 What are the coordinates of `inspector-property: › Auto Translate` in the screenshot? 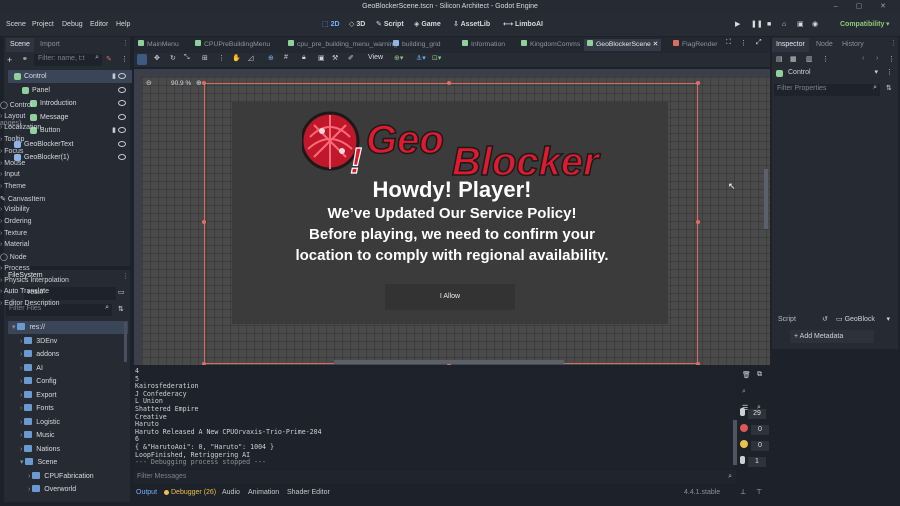 It's located at (24, 291).